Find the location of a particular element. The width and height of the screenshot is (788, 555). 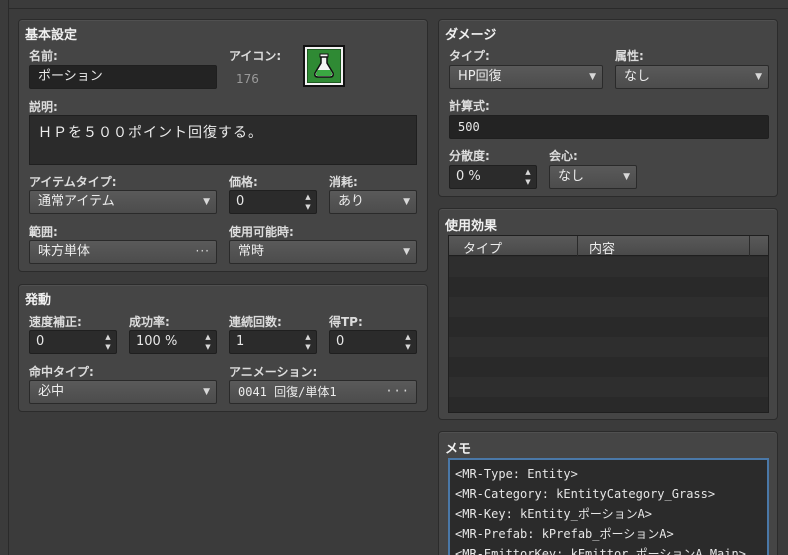

success-label: 成功率: is located at coordinates (149, 322).